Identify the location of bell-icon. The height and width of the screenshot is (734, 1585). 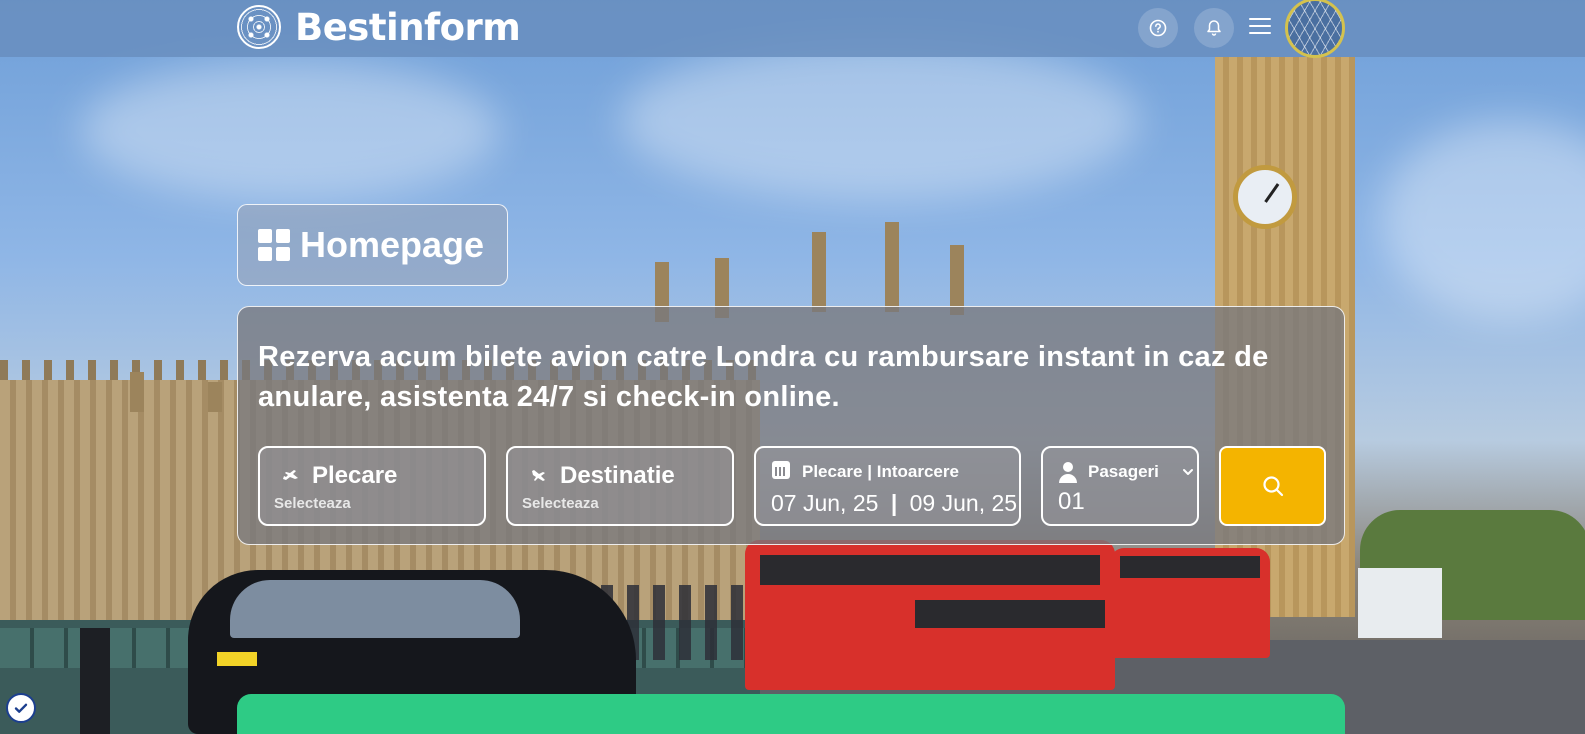
(1214, 28).